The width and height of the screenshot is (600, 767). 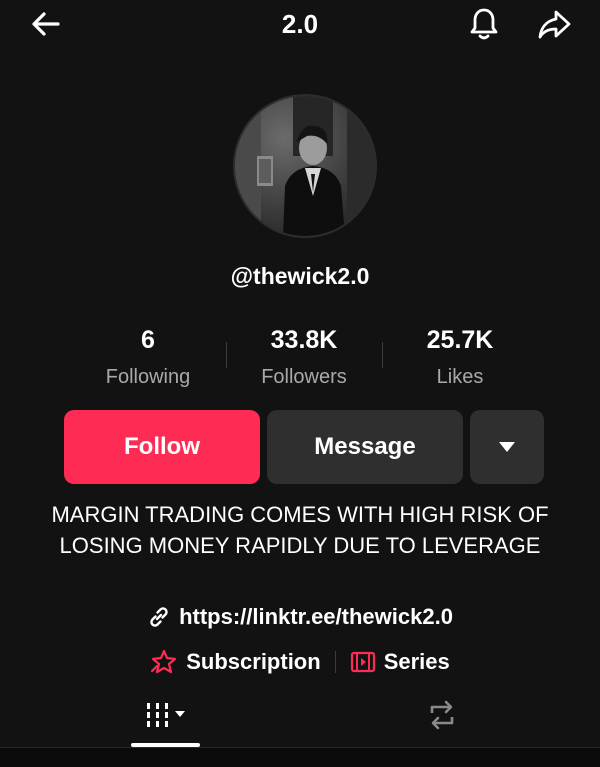 I want to click on bell-icon, so click(x=484, y=24).